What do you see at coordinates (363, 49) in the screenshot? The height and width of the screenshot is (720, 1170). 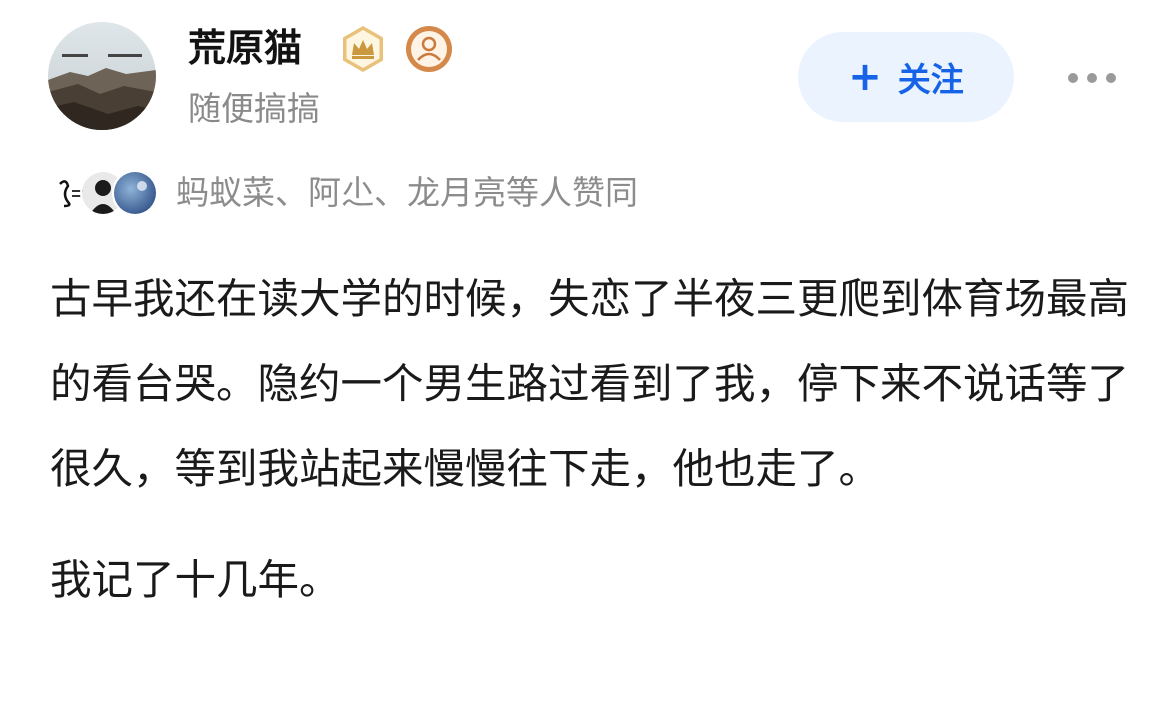 I see `crown-badge-icon` at bounding box center [363, 49].